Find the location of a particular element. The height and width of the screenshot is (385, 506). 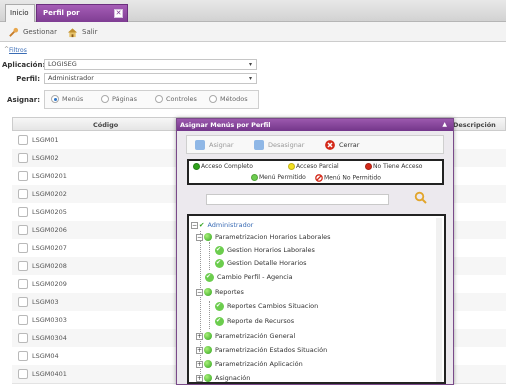

cerrar-button-label: Cerrar is located at coordinates (349, 145).